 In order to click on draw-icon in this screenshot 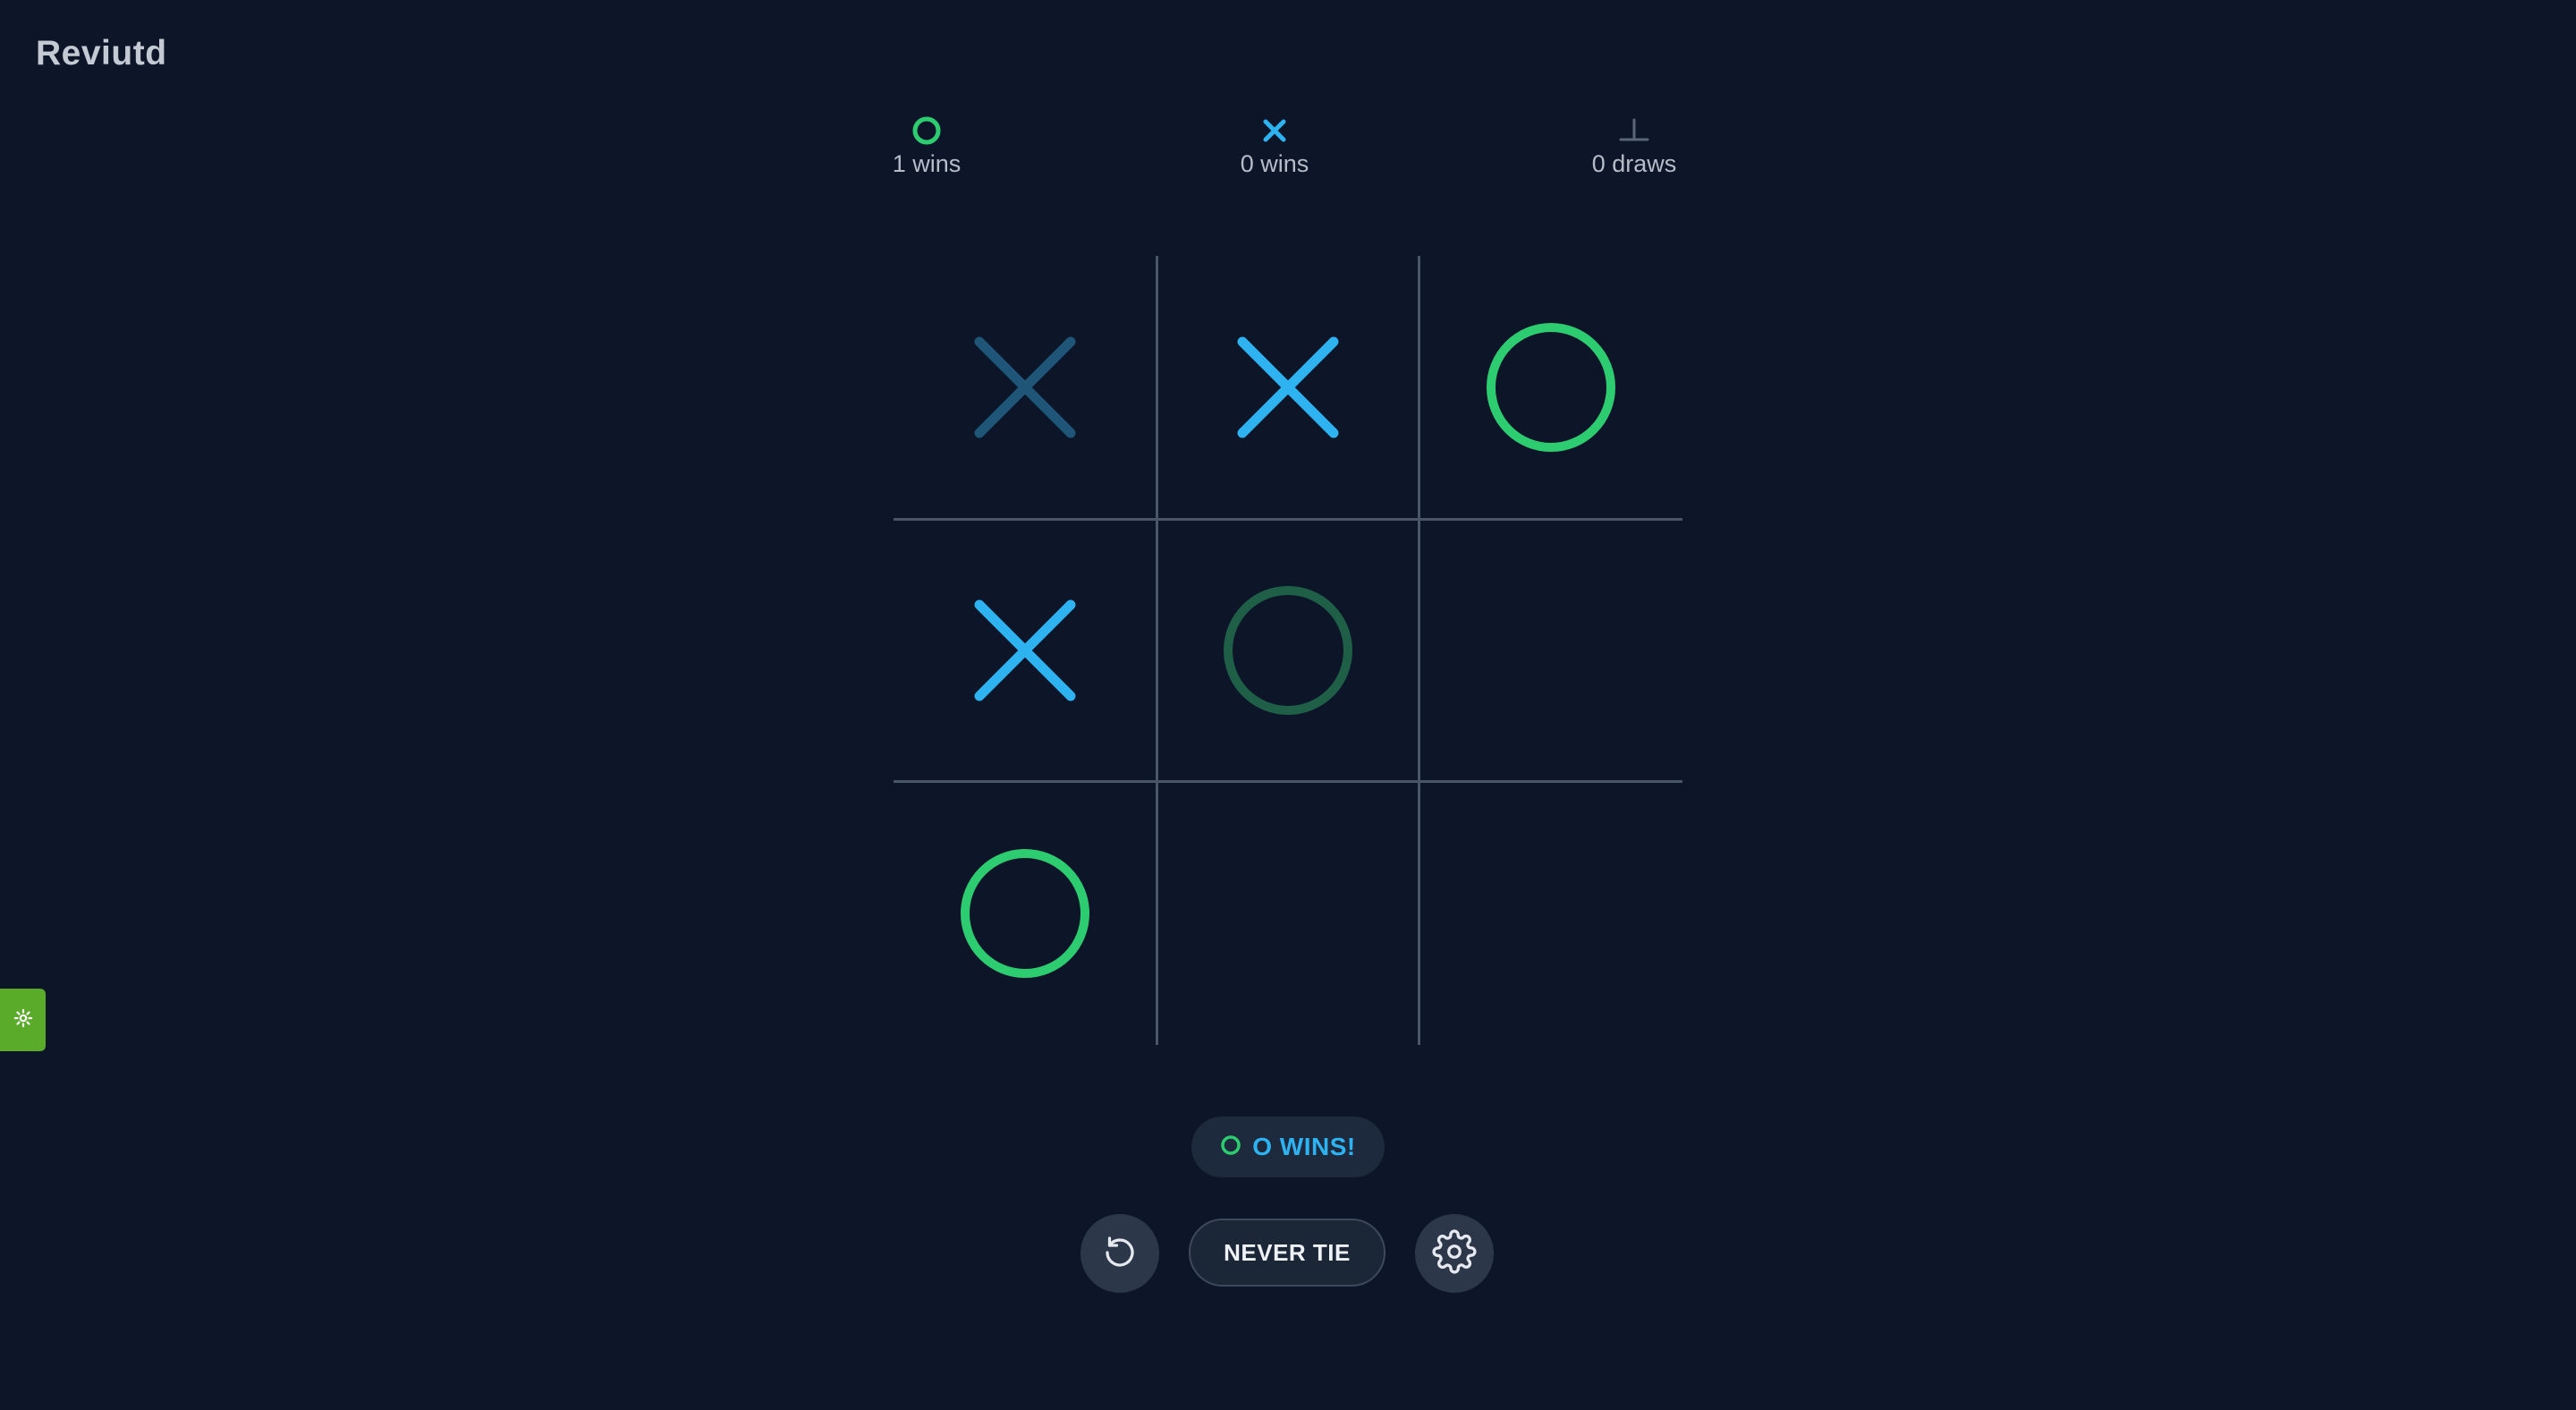, I will do `click(1634, 131)`.